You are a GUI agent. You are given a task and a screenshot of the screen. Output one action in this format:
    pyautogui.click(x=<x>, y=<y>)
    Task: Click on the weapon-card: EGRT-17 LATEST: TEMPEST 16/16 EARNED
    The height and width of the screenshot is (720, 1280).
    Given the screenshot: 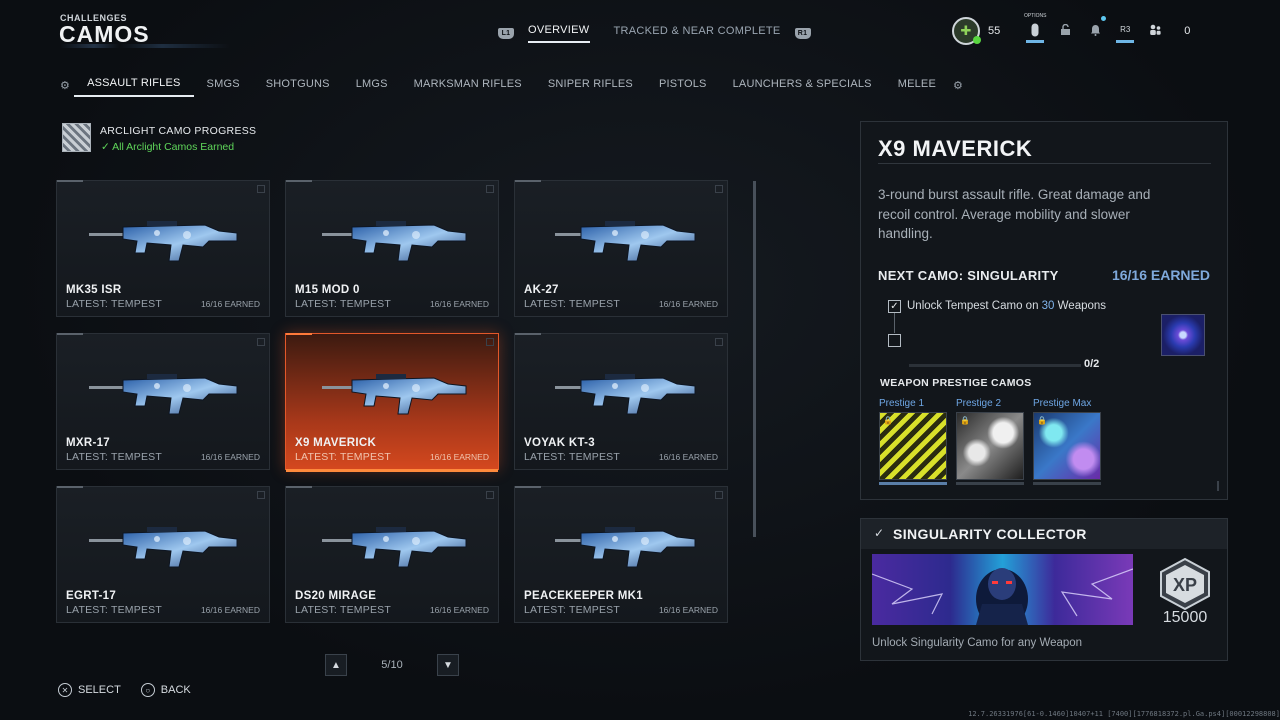 What is the action you would take?
    pyautogui.click(x=163, y=554)
    